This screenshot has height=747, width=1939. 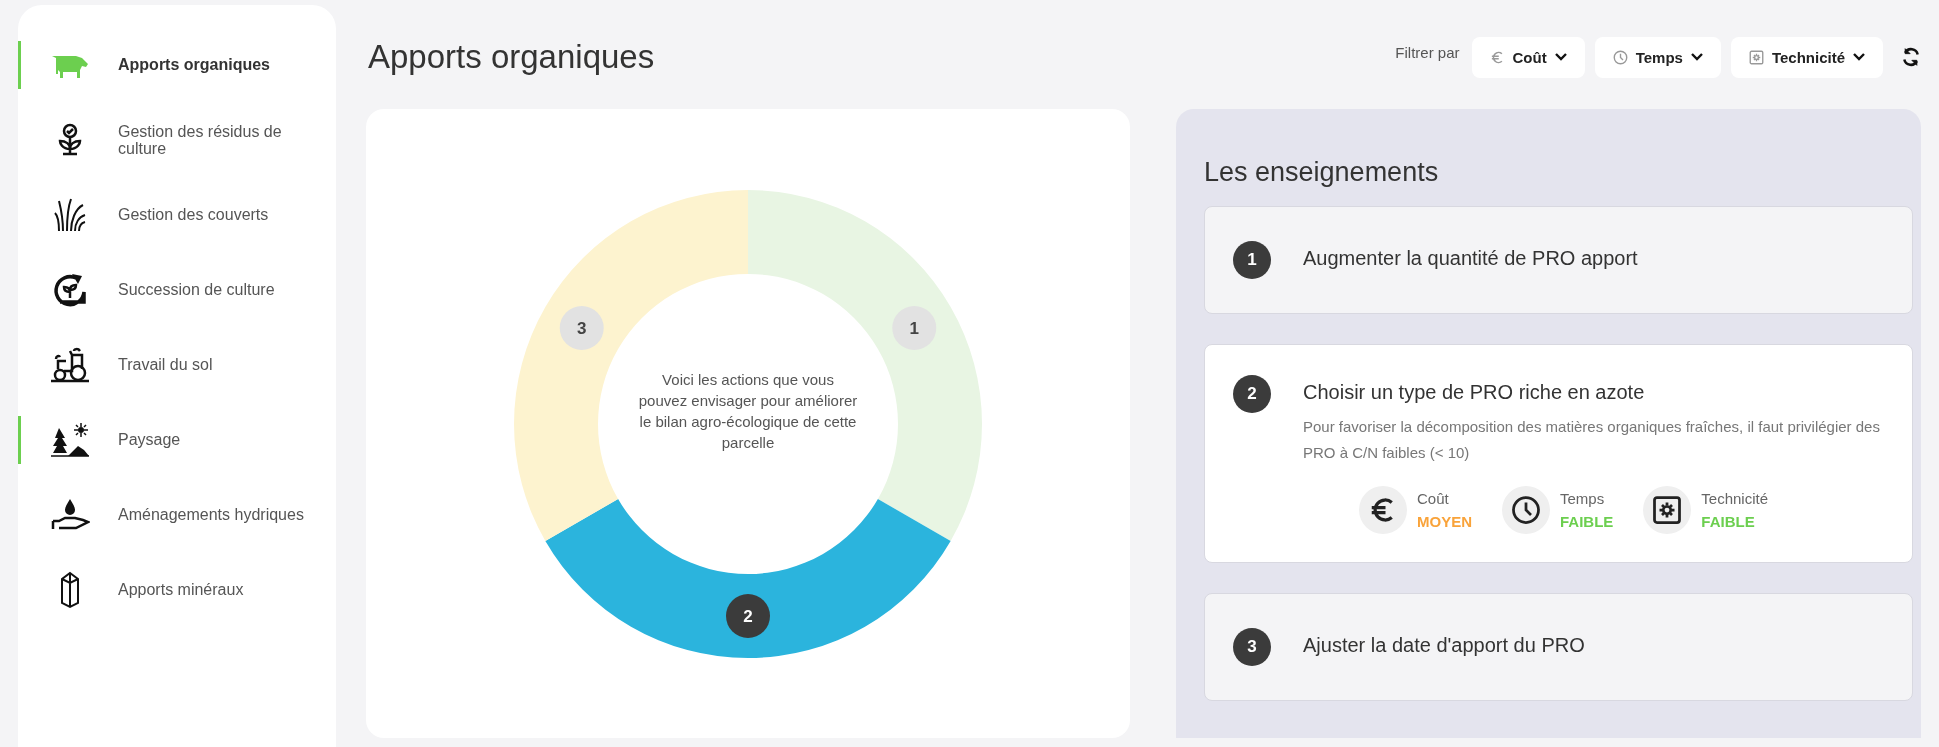 What do you see at coordinates (1252, 394) in the screenshot?
I see `number-badge: 2` at bounding box center [1252, 394].